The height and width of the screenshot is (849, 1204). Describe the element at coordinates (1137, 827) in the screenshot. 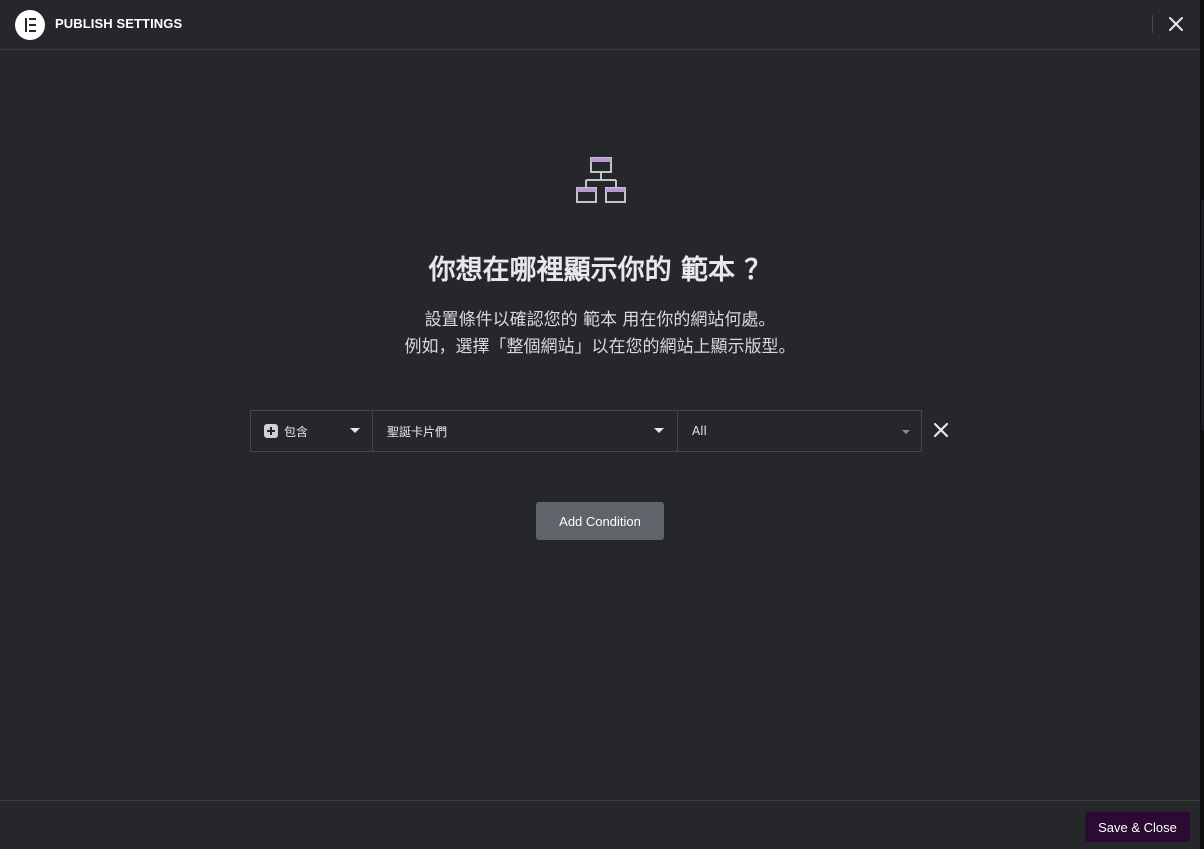

I see `save-close-button: Save & Close` at that location.